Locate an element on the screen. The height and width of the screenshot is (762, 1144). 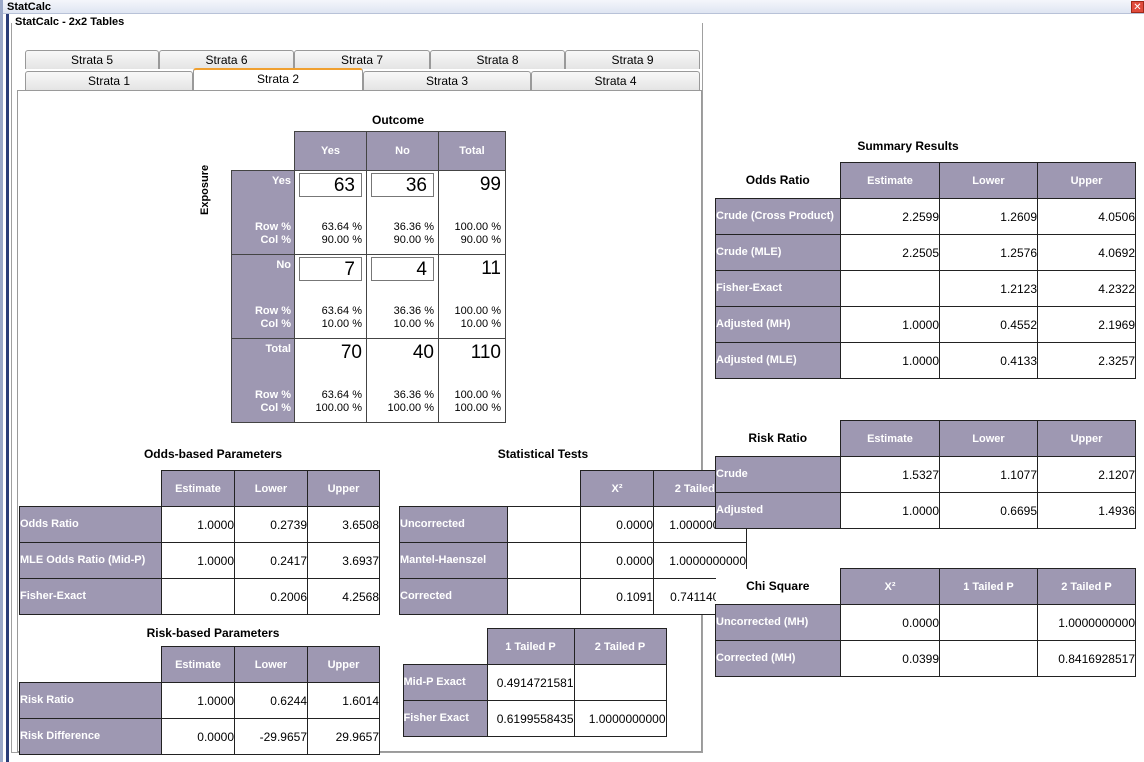
stat-tests-title: Statistical Tests is located at coordinates (543, 454).